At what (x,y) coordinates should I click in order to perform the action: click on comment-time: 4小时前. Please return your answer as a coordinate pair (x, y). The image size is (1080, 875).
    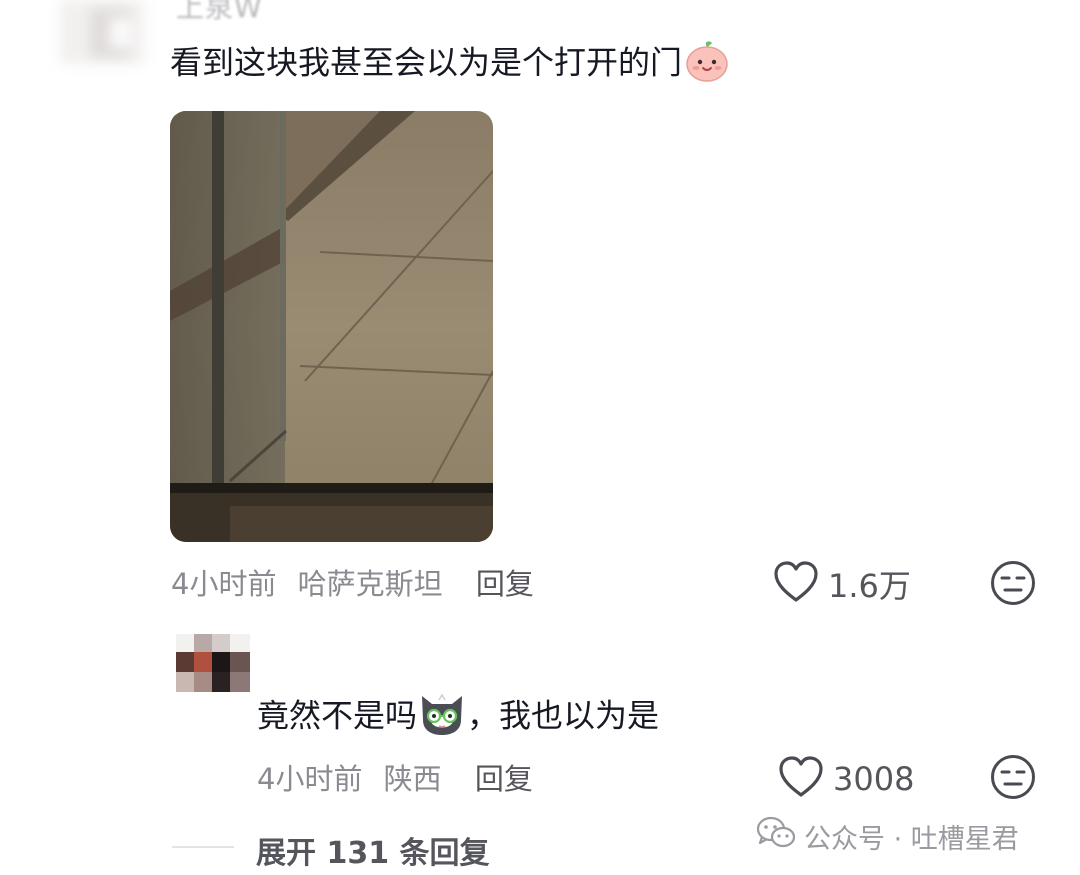
    Looking at the image, I should click on (224, 584).